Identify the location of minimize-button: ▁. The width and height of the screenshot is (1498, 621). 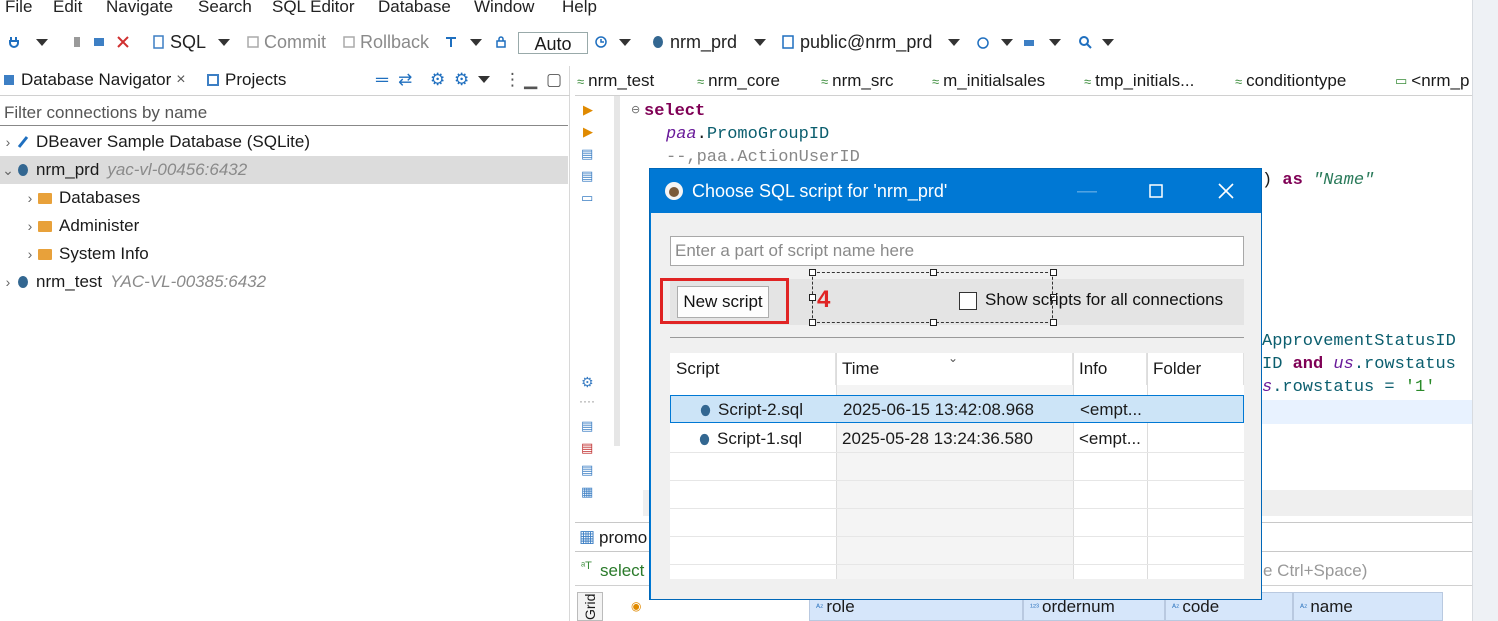
(530, 80).